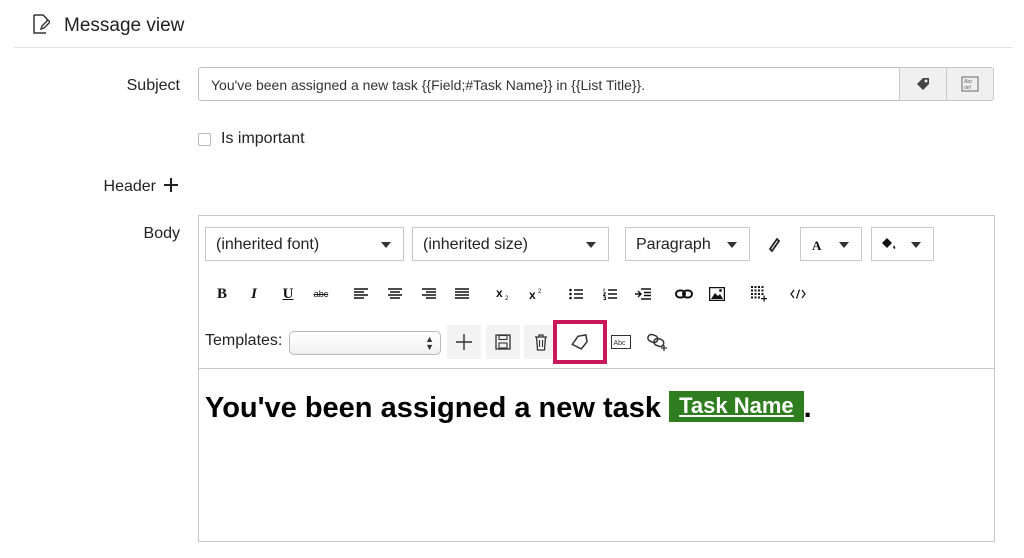  I want to click on is-important-label: Is important, so click(263, 138).